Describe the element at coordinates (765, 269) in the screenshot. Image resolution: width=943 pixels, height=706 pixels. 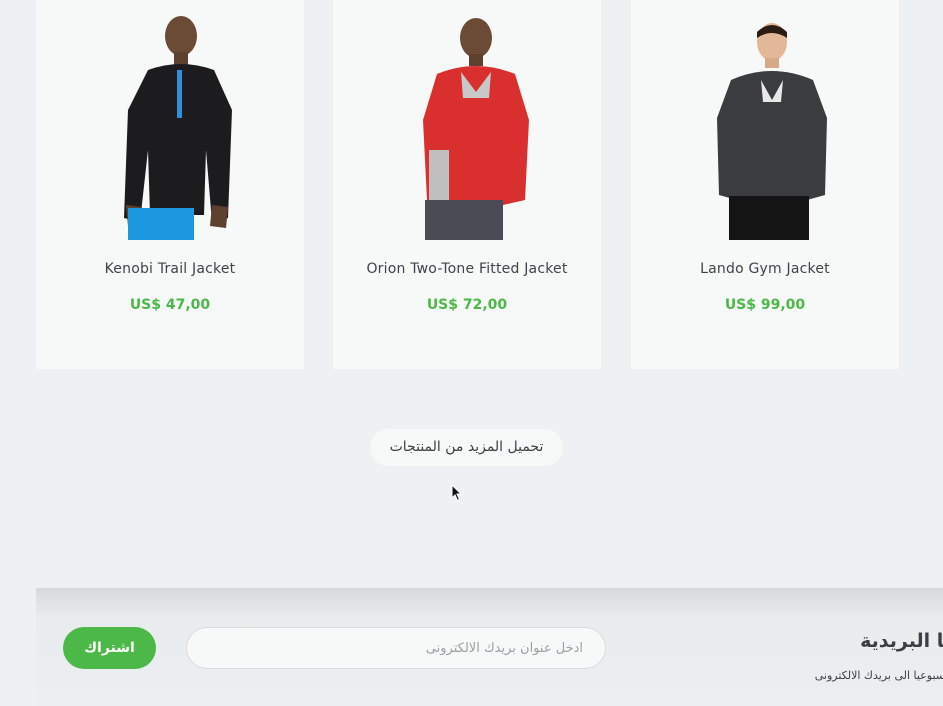
I see `product-name: Lando Gym Jacket` at that location.